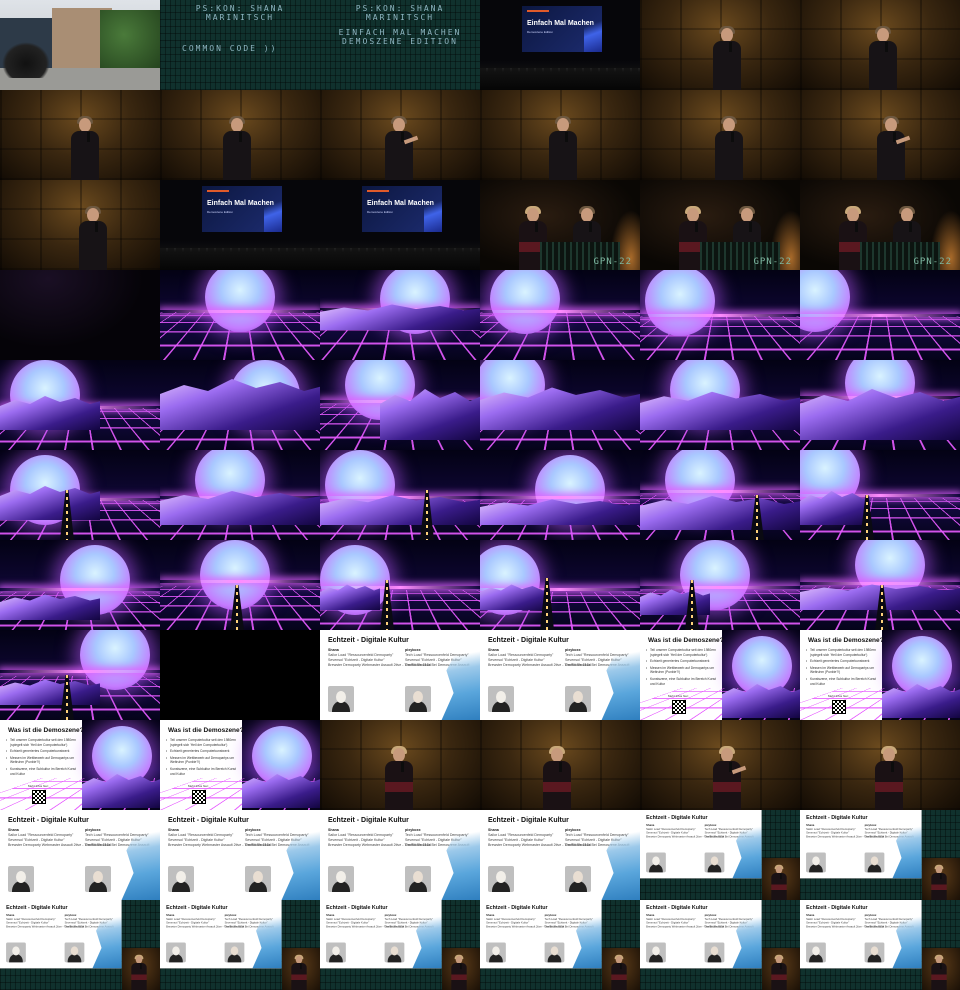 The image size is (960, 990). What do you see at coordinates (240, 45) in the screenshot?
I see `frame-tile: PS:KON: SHANA MARINITSCH COMMON CODE ))` at bounding box center [240, 45].